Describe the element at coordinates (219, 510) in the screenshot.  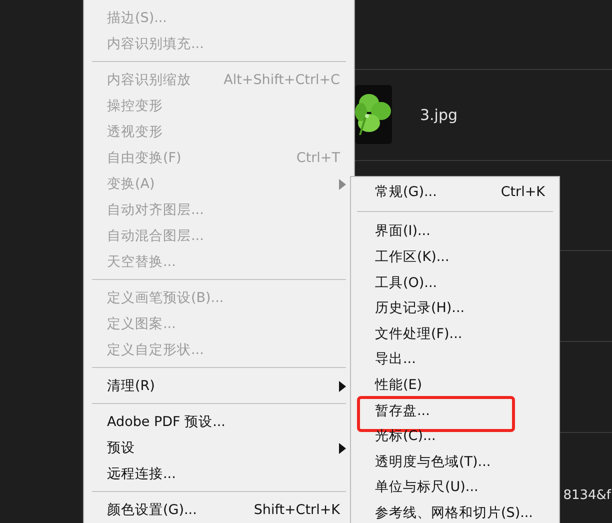
I see `menu-item: 颜色设置(G)... Shift+Ctrl+K` at that location.